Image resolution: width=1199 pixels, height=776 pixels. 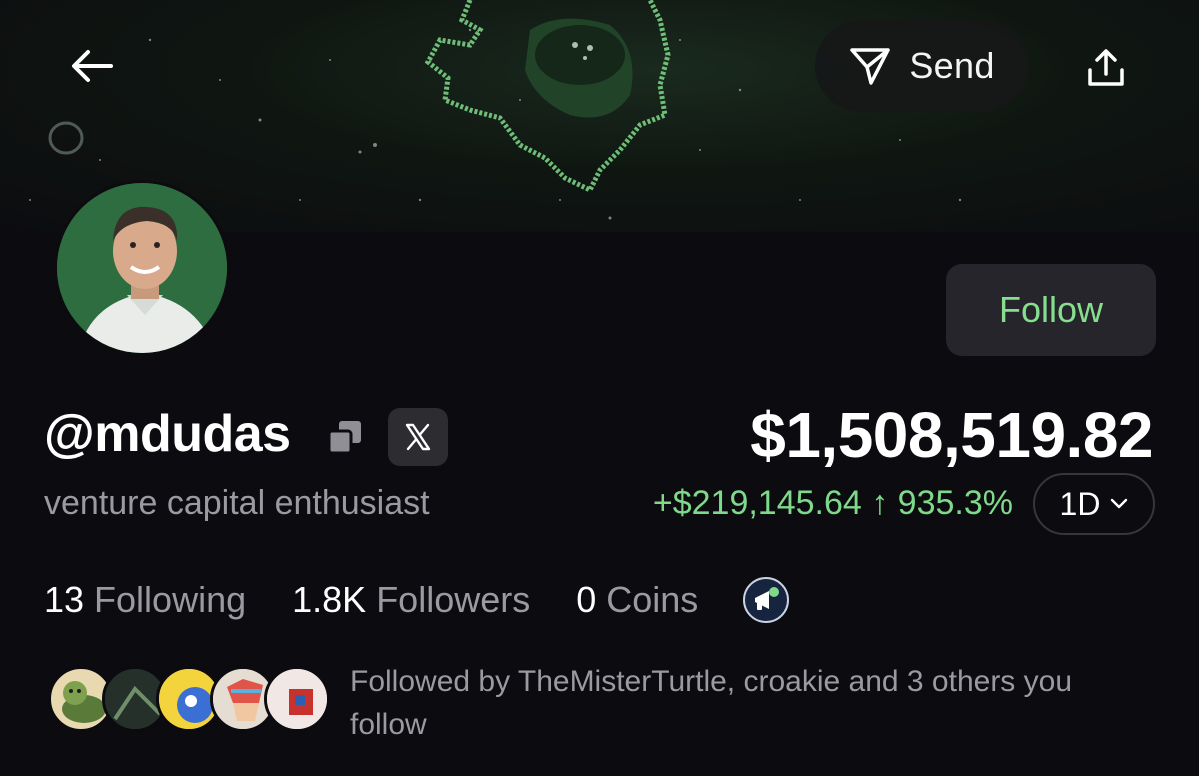 I want to click on follower-avatar, so click(x=297, y=699).